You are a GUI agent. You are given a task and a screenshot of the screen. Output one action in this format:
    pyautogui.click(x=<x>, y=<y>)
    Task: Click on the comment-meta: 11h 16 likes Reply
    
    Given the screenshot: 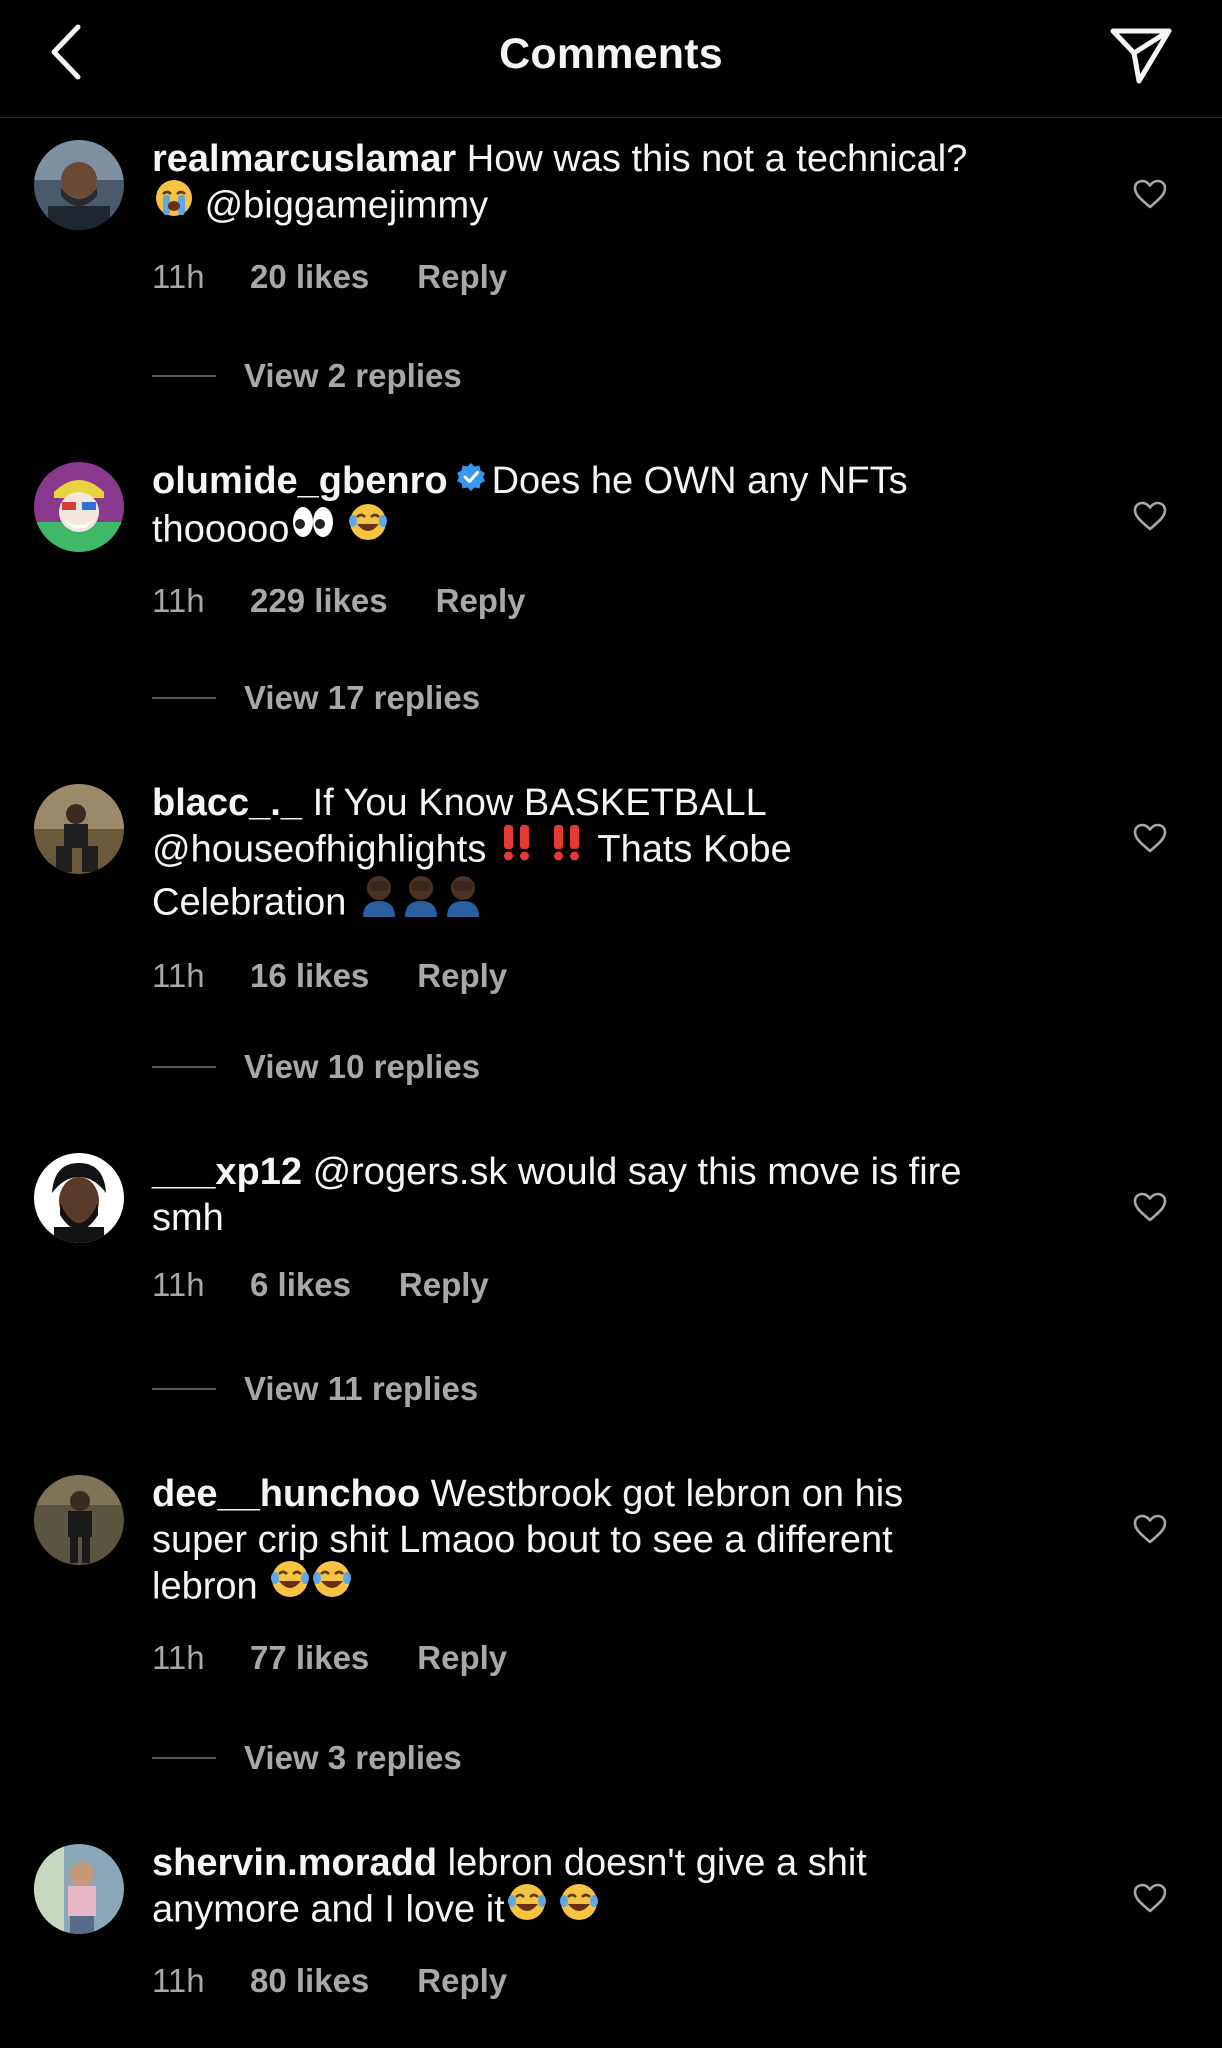 What is the action you would take?
    pyautogui.click(x=602, y=976)
    